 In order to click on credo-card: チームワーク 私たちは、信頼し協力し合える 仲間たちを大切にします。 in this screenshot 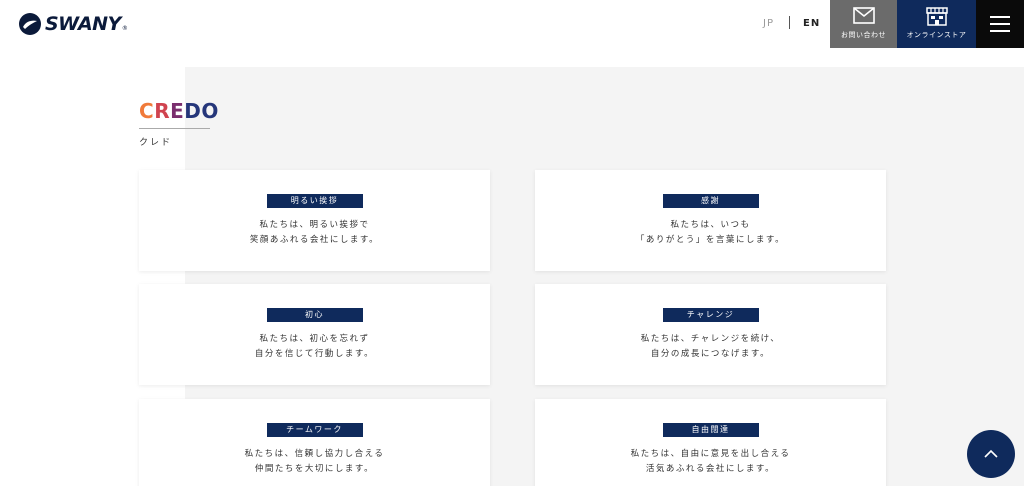, I will do `click(314, 442)`.